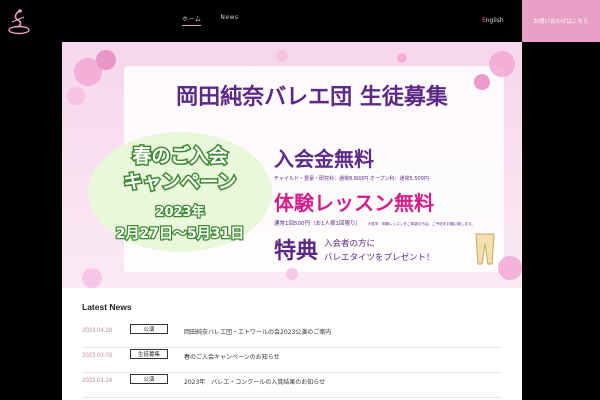 The width and height of the screenshot is (600, 400). I want to click on campaign-line-1: 春のご入会, so click(179, 155).